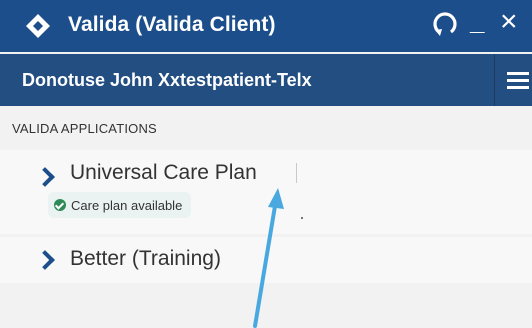 This screenshot has width=532, height=328. What do you see at coordinates (38, 26) in the screenshot?
I see `valida-logo-icon` at bounding box center [38, 26].